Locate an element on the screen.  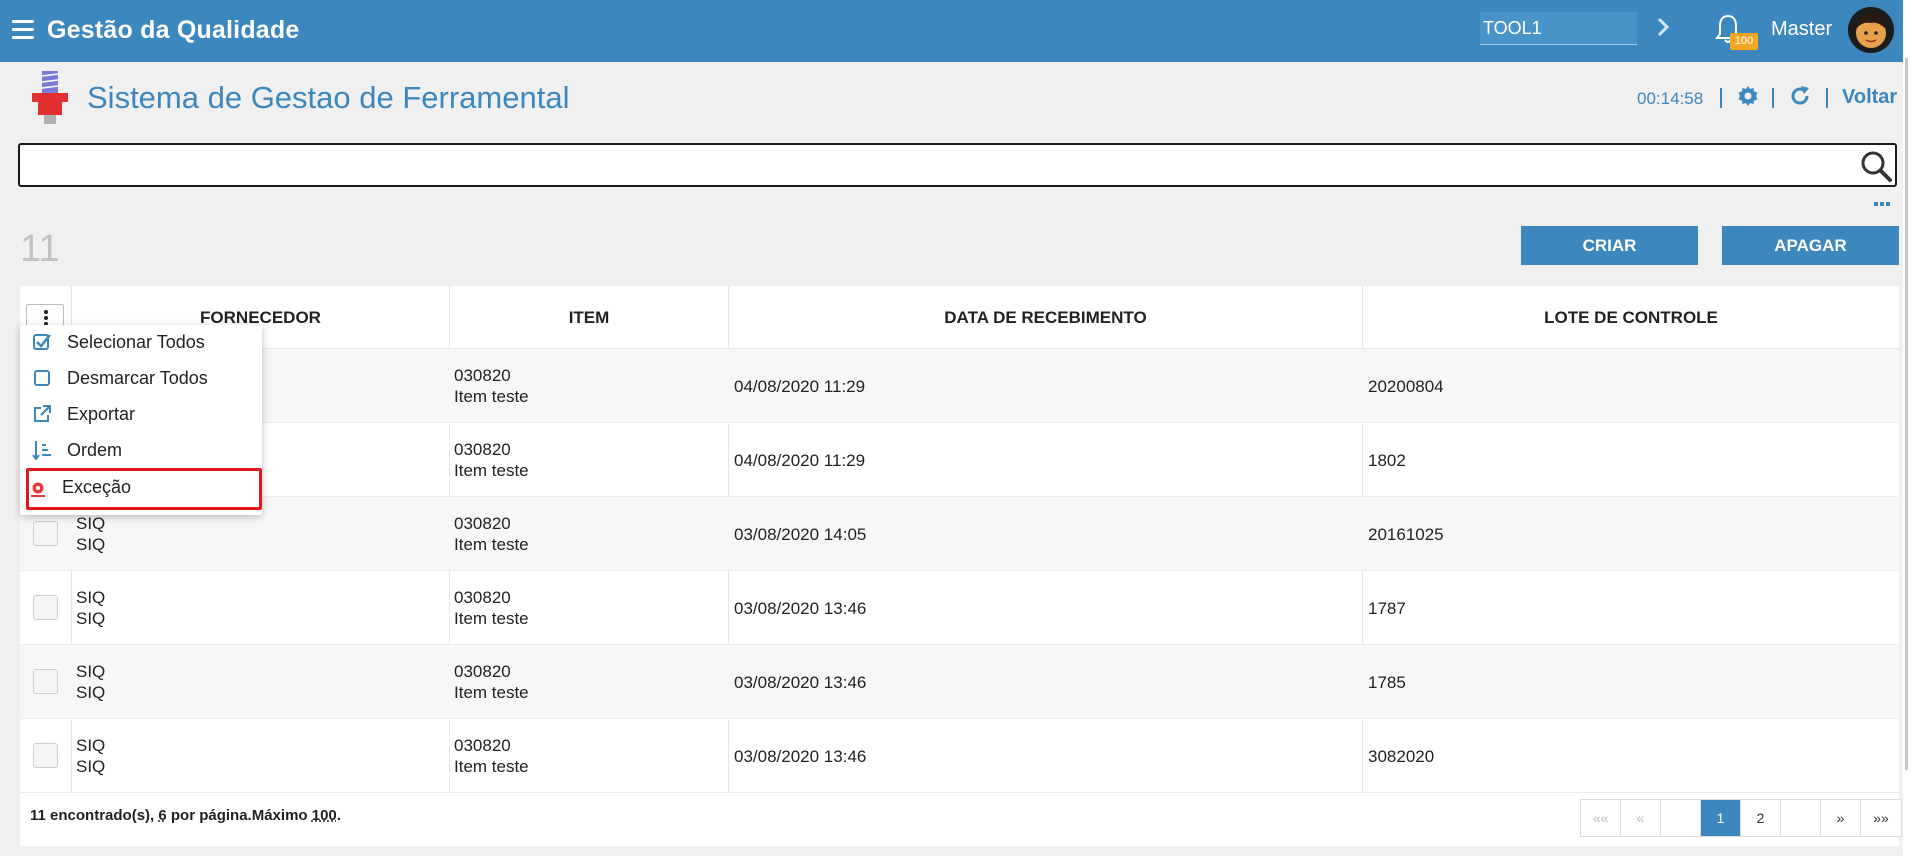
hamburger-menu-icon is located at coordinates (23, 30).